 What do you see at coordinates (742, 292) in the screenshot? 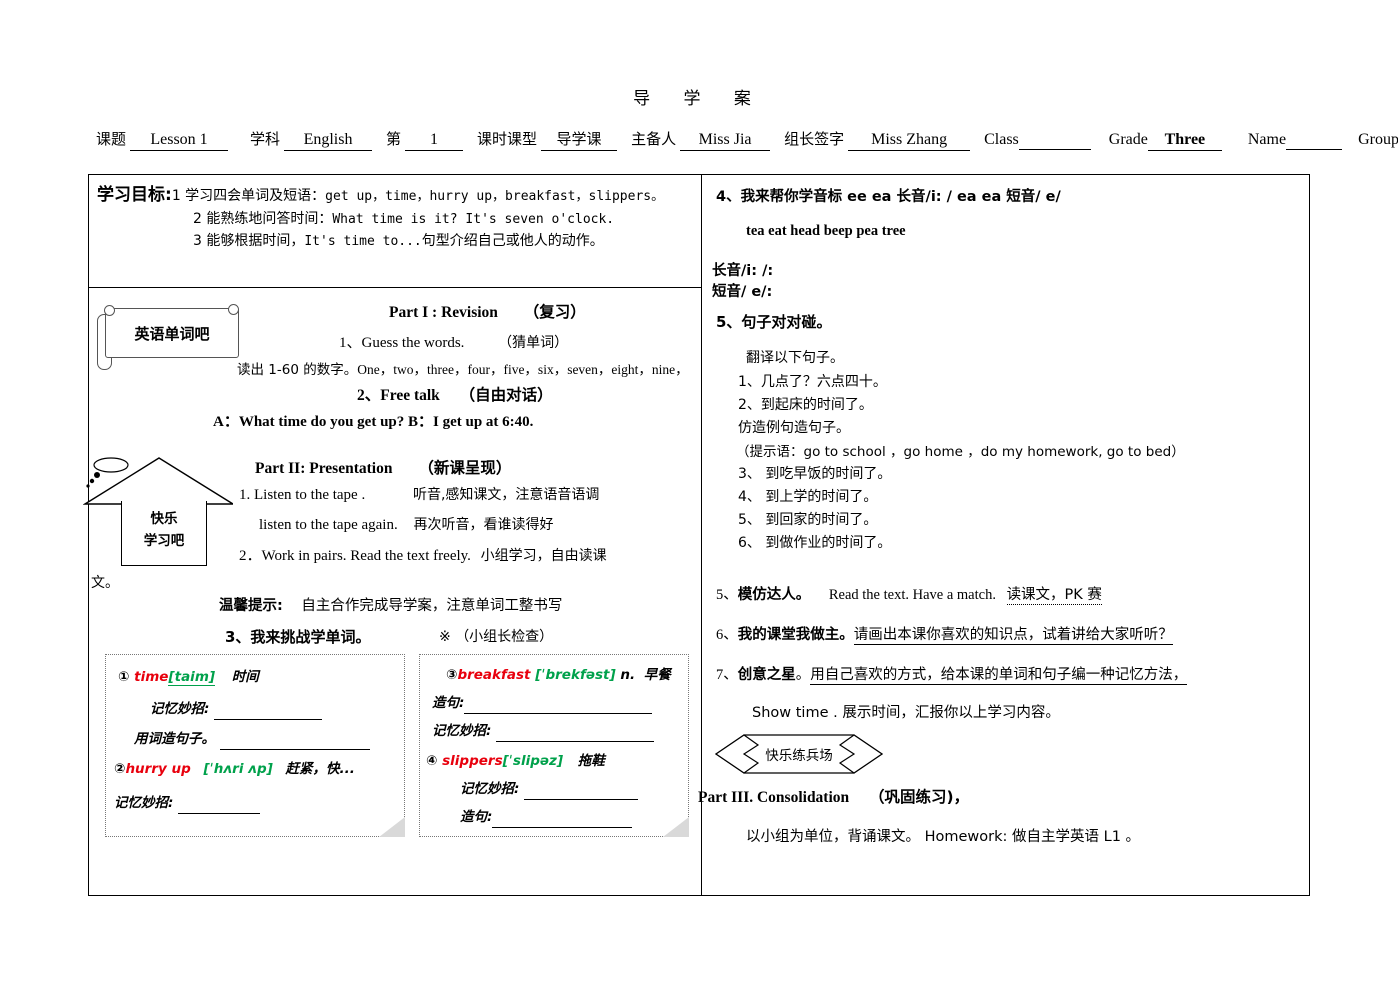
I see `short-vowel-label: 短音/ e/:` at bounding box center [742, 292].